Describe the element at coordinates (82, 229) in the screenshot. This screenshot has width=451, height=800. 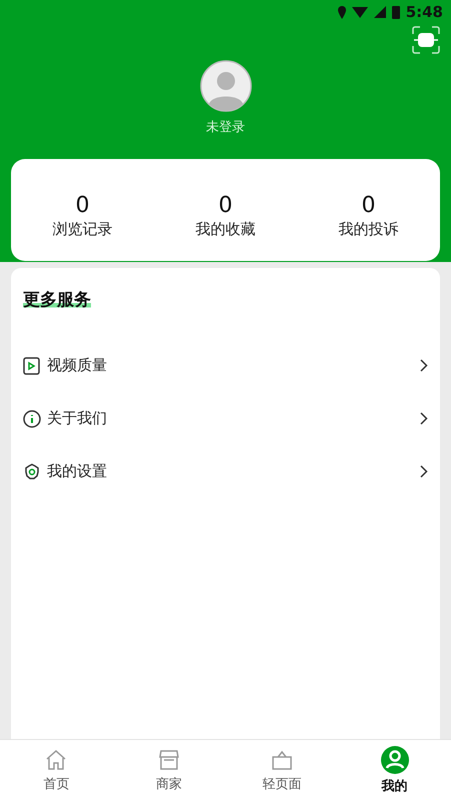
I see `stat-label: 浏览记录` at that location.